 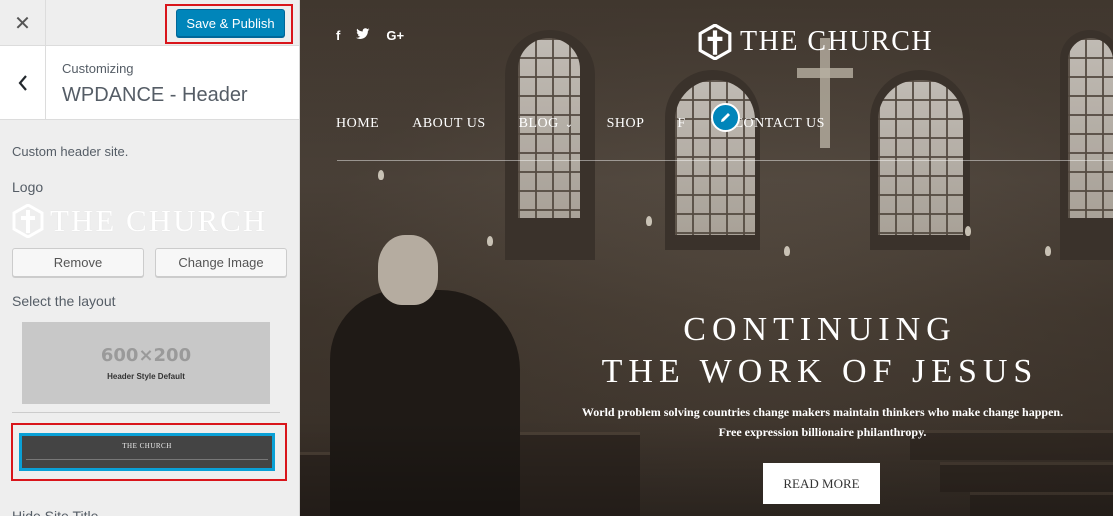 What do you see at coordinates (779, 124) in the screenshot?
I see `nav-item-contact: CONTACT US` at bounding box center [779, 124].